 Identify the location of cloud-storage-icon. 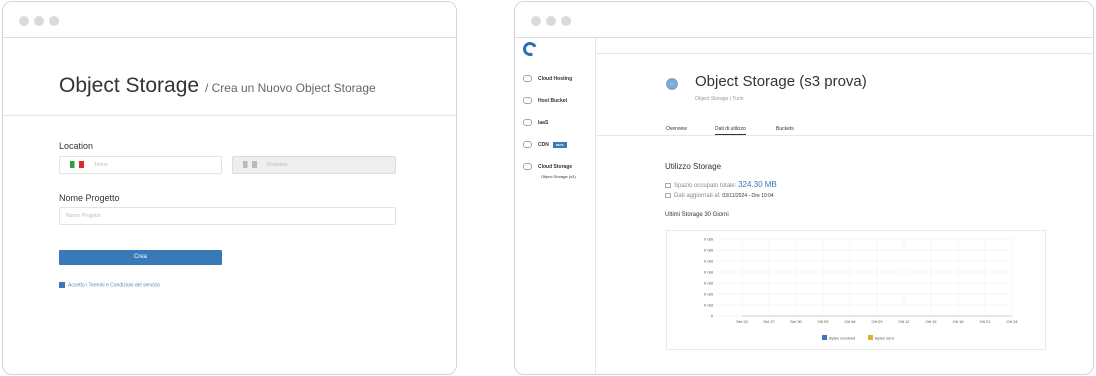
(527, 166).